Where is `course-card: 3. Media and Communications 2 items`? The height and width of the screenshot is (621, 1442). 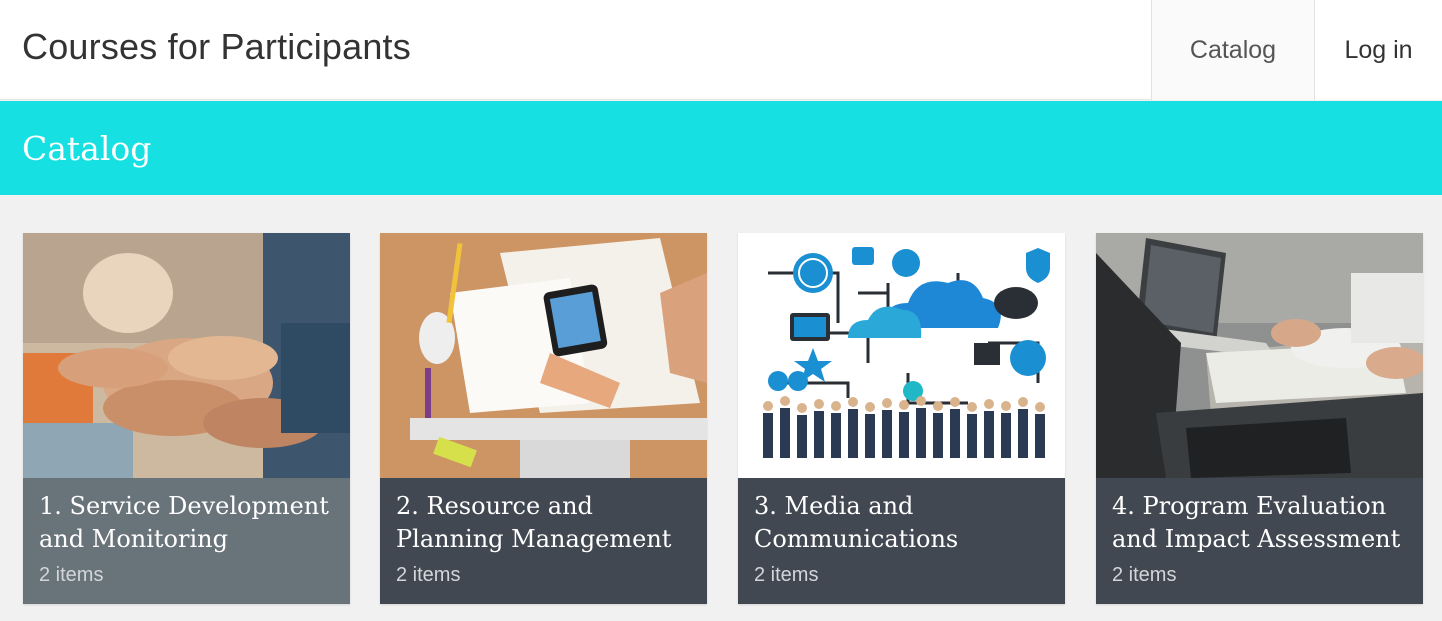 course-card: 3. Media and Communications 2 items is located at coordinates (901, 418).